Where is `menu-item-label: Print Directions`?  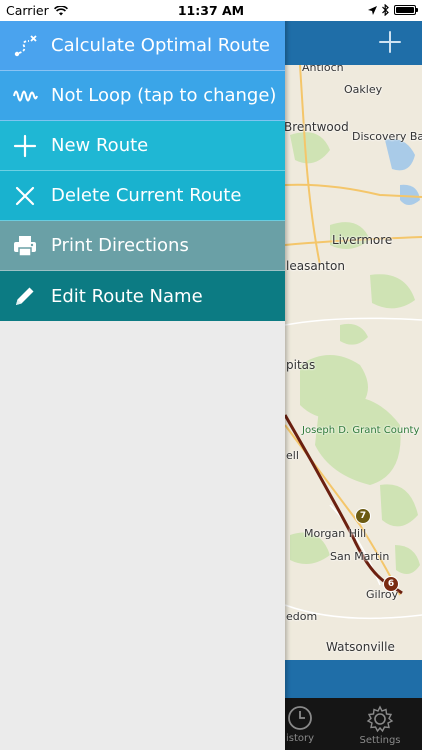
menu-item-label: Print Directions is located at coordinates (120, 245).